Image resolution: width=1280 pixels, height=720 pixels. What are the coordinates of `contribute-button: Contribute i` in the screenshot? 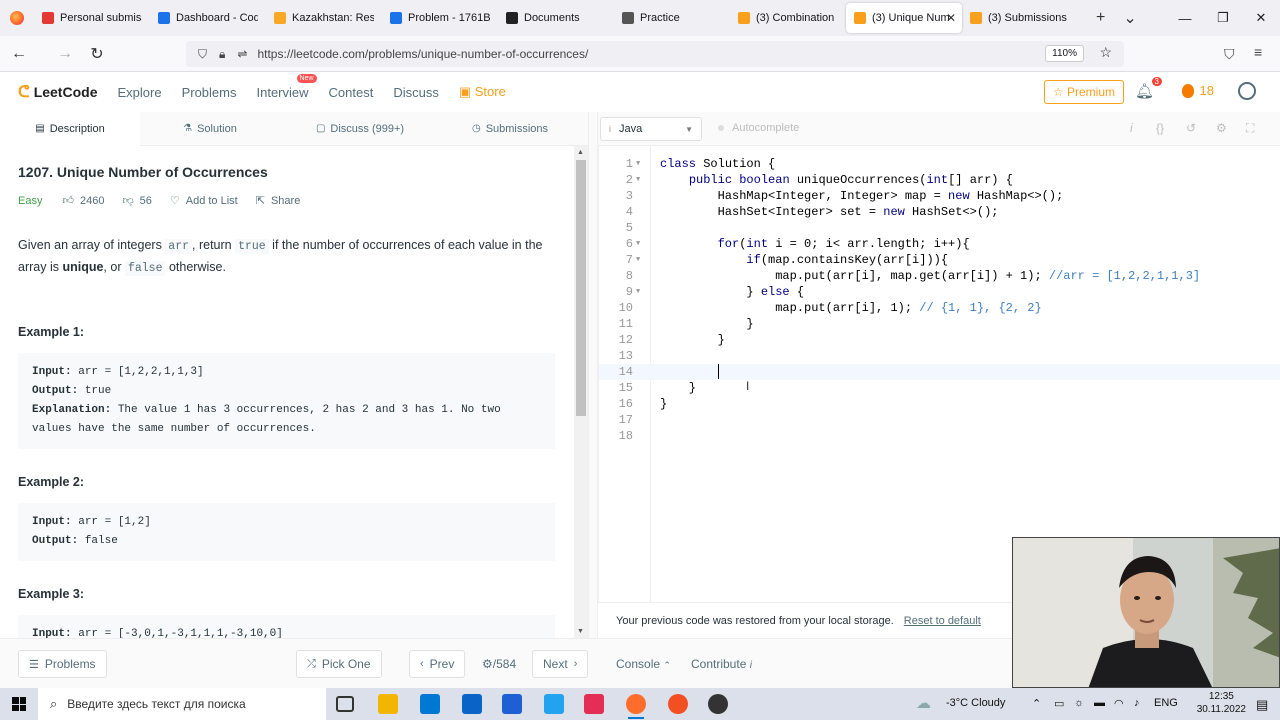 It's located at (721, 664).